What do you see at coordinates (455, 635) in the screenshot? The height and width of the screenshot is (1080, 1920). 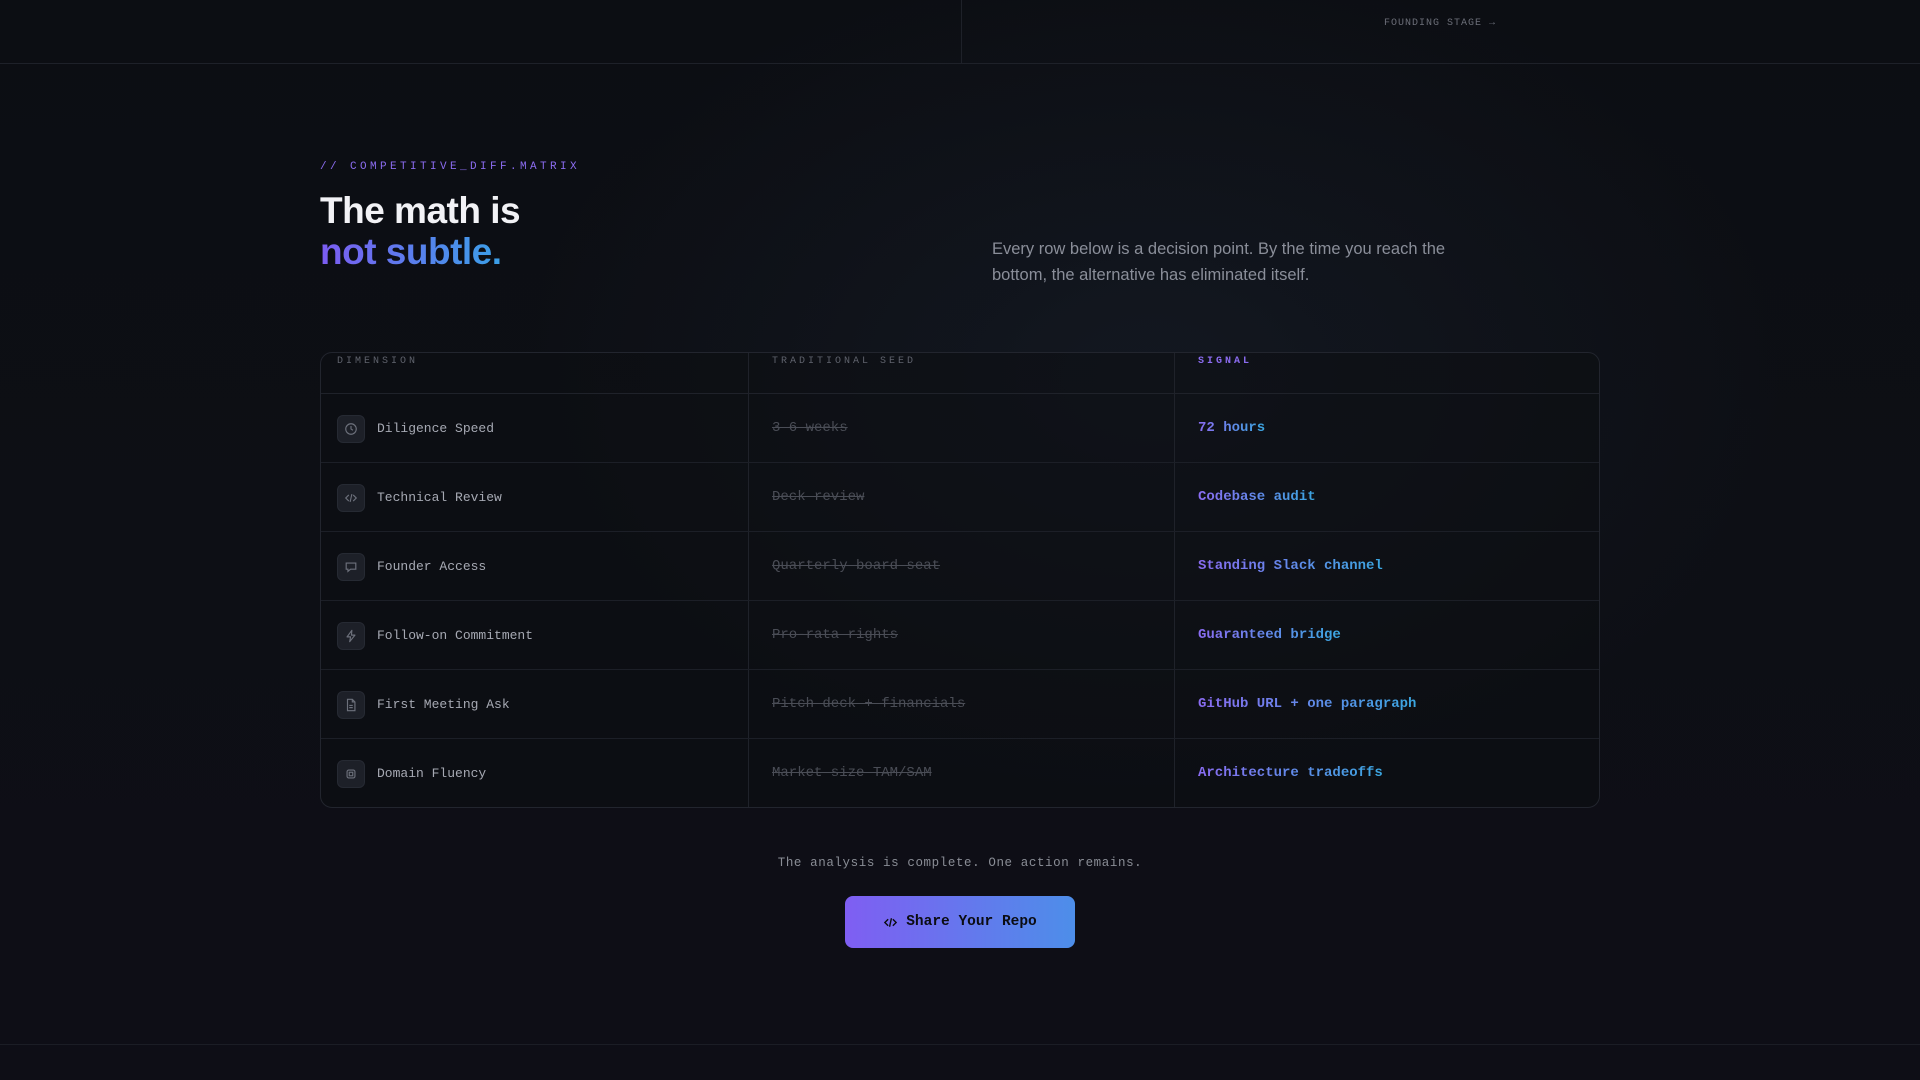 I see `row-dimension: Follow-on Commitment` at bounding box center [455, 635].